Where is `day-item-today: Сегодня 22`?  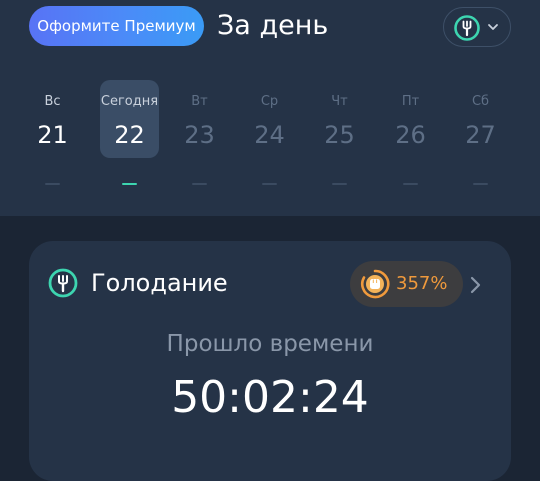
day-item-today: Сегодня 22 is located at coordinates (129, 140).